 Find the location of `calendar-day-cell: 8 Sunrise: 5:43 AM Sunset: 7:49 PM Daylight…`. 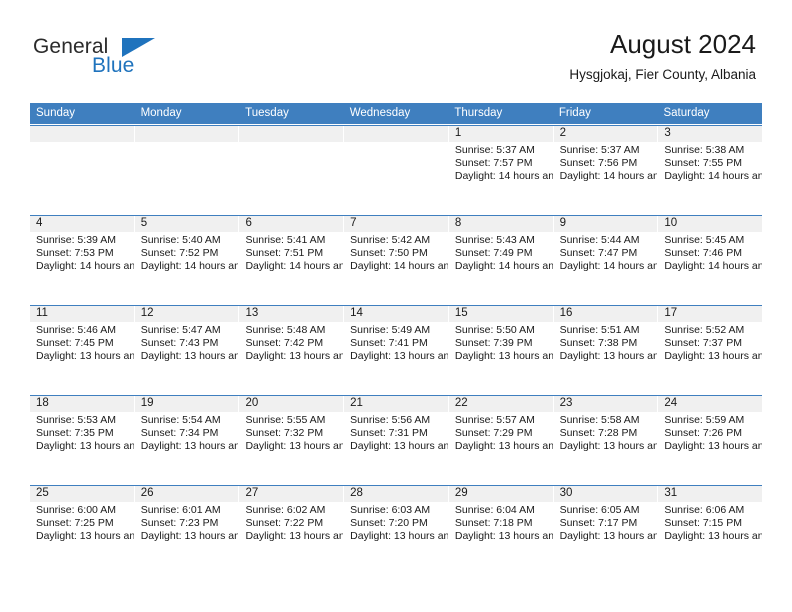

calendar-day-cell: 8 Sunrise: 5:43 AM Sunset: 7:49 PM Daylight… is located at coordinates (500, 260).